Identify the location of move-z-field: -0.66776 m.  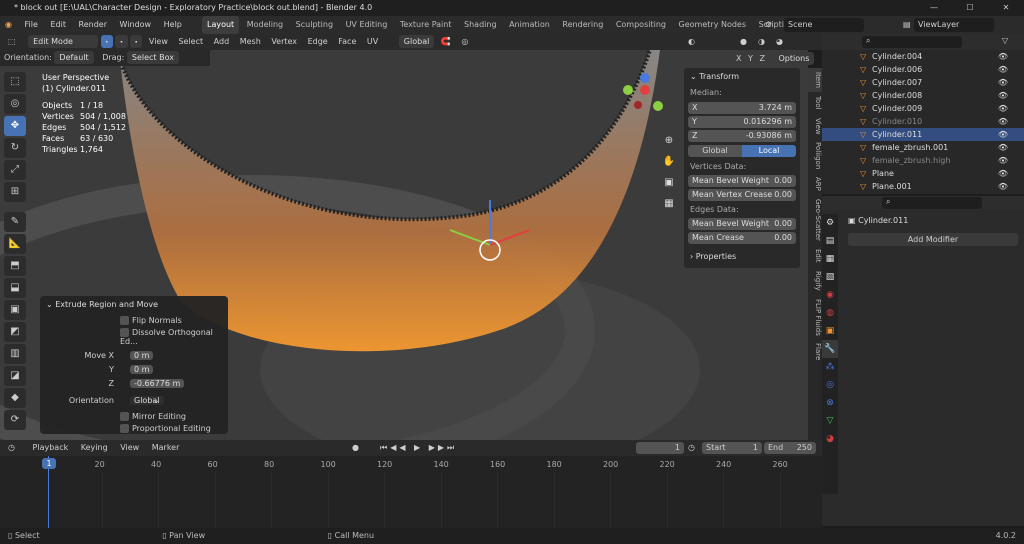
(157, 383).